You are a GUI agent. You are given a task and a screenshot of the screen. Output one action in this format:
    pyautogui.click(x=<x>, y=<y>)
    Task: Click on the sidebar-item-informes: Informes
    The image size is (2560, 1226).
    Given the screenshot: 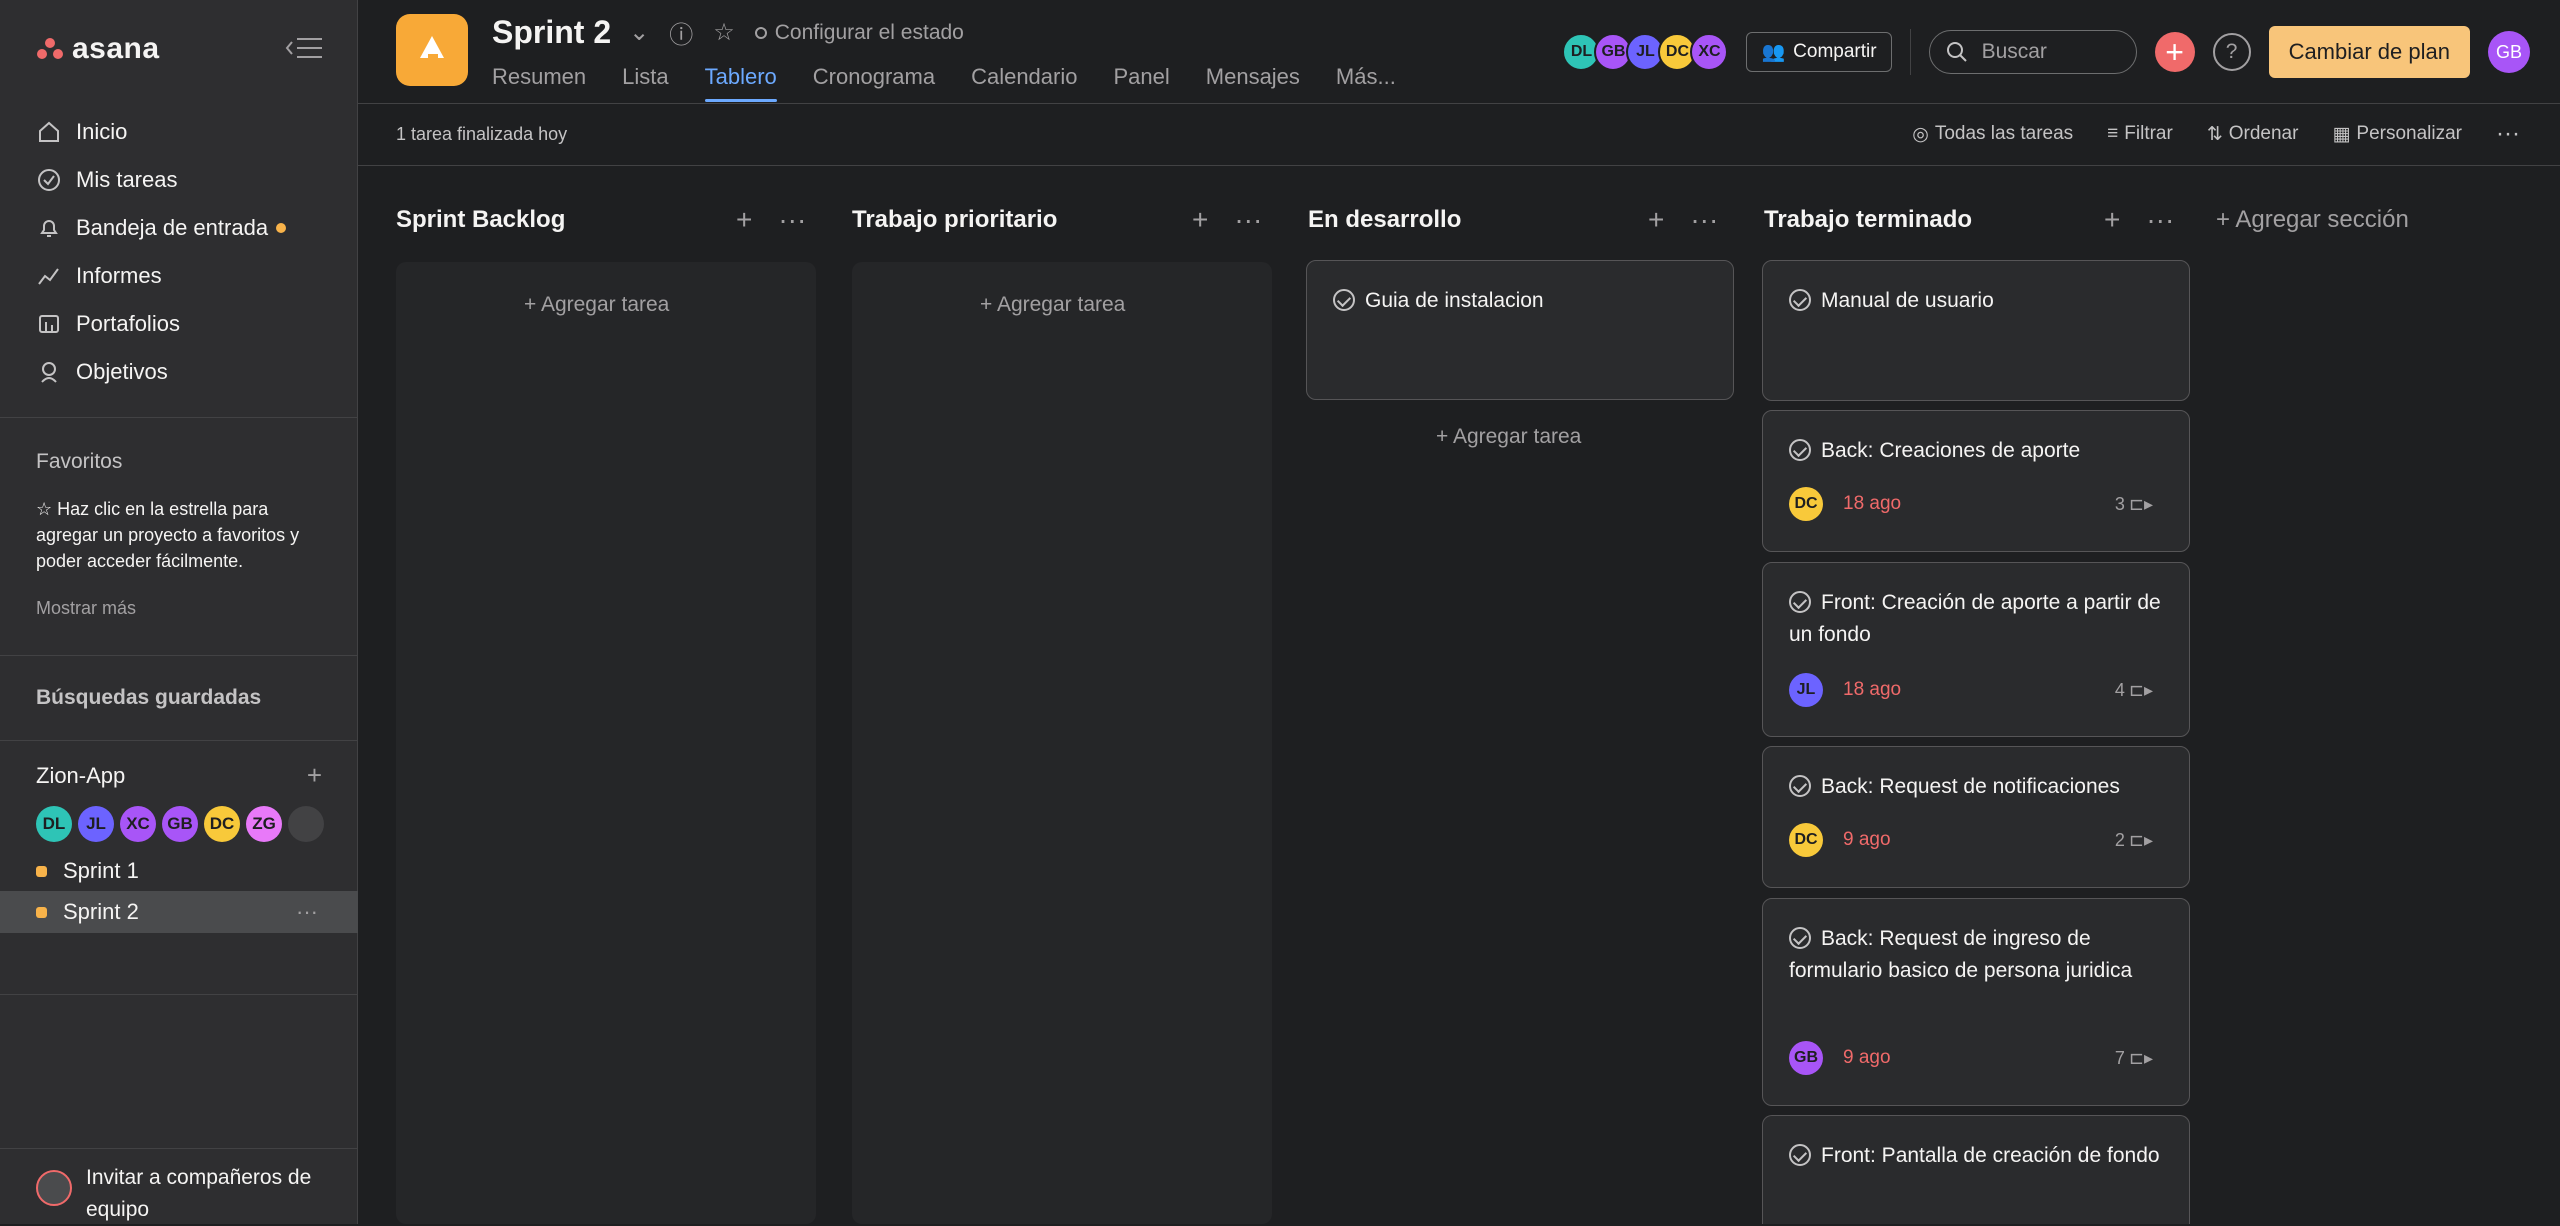 What is the action you would take?
    pyautogui.click(x=179, y=276)
    